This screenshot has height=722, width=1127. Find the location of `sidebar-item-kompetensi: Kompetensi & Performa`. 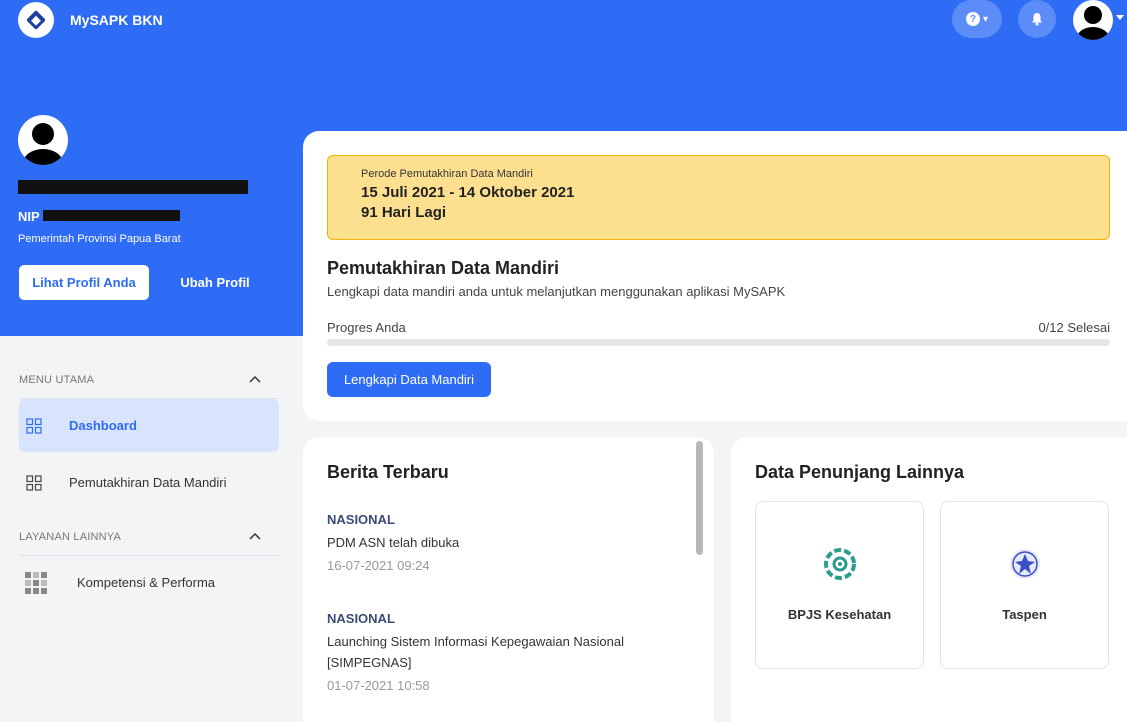

sidebar-item-kompetensi: Kompetensi & Performa is located at coordinates (149, 582).